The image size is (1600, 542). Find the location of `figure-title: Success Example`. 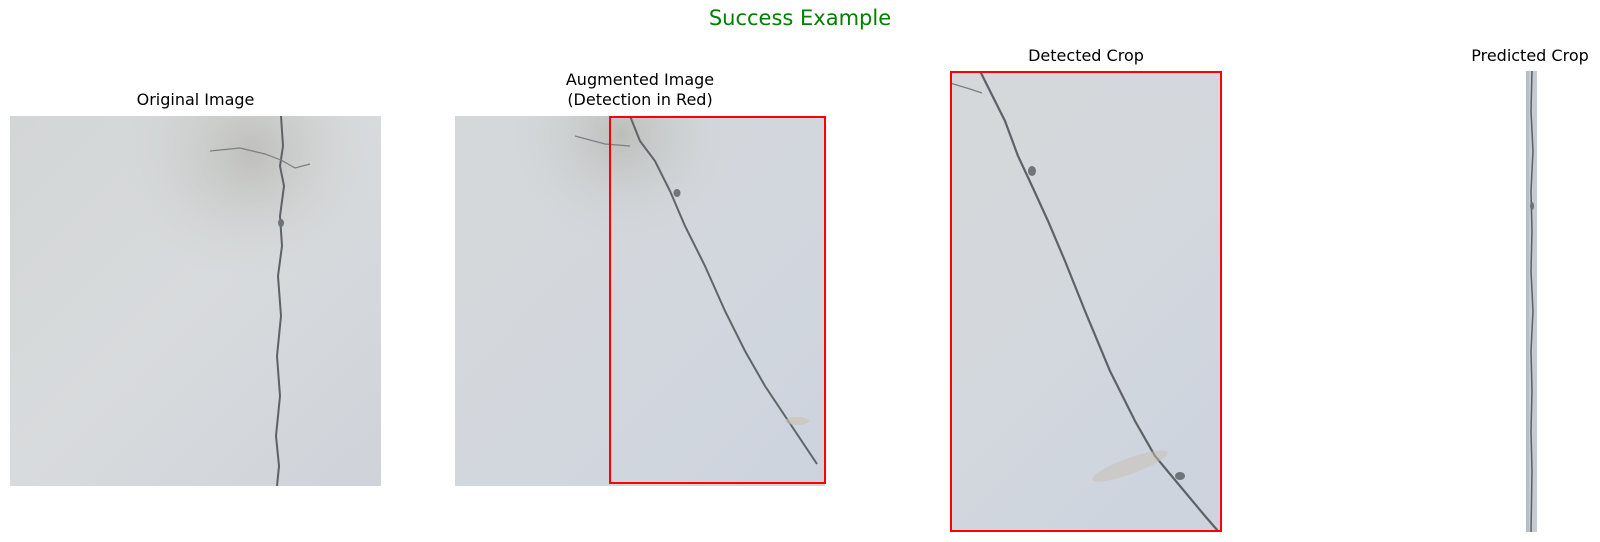

figure-title: Success Example is located at coordinates (800, 18).